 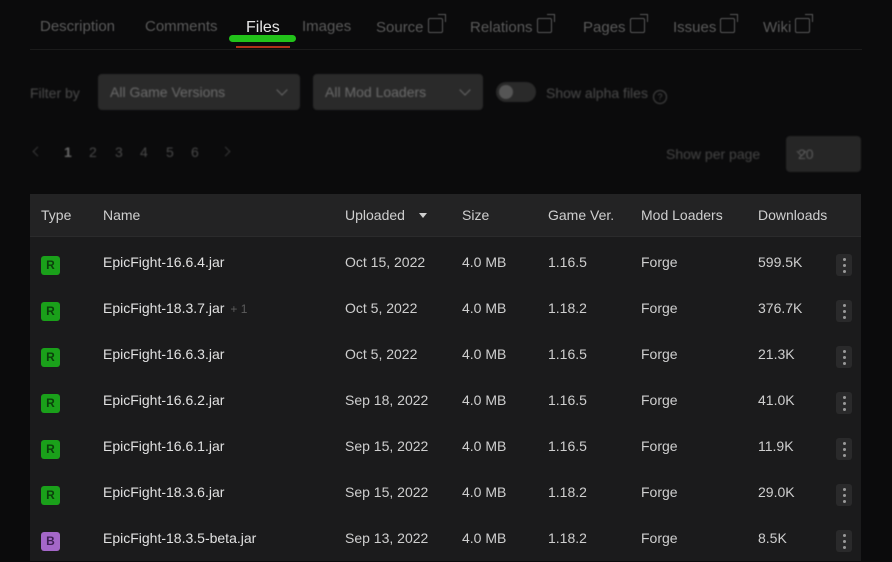 I want to click on tab-pages: Pages, so click(x=615, y=25).